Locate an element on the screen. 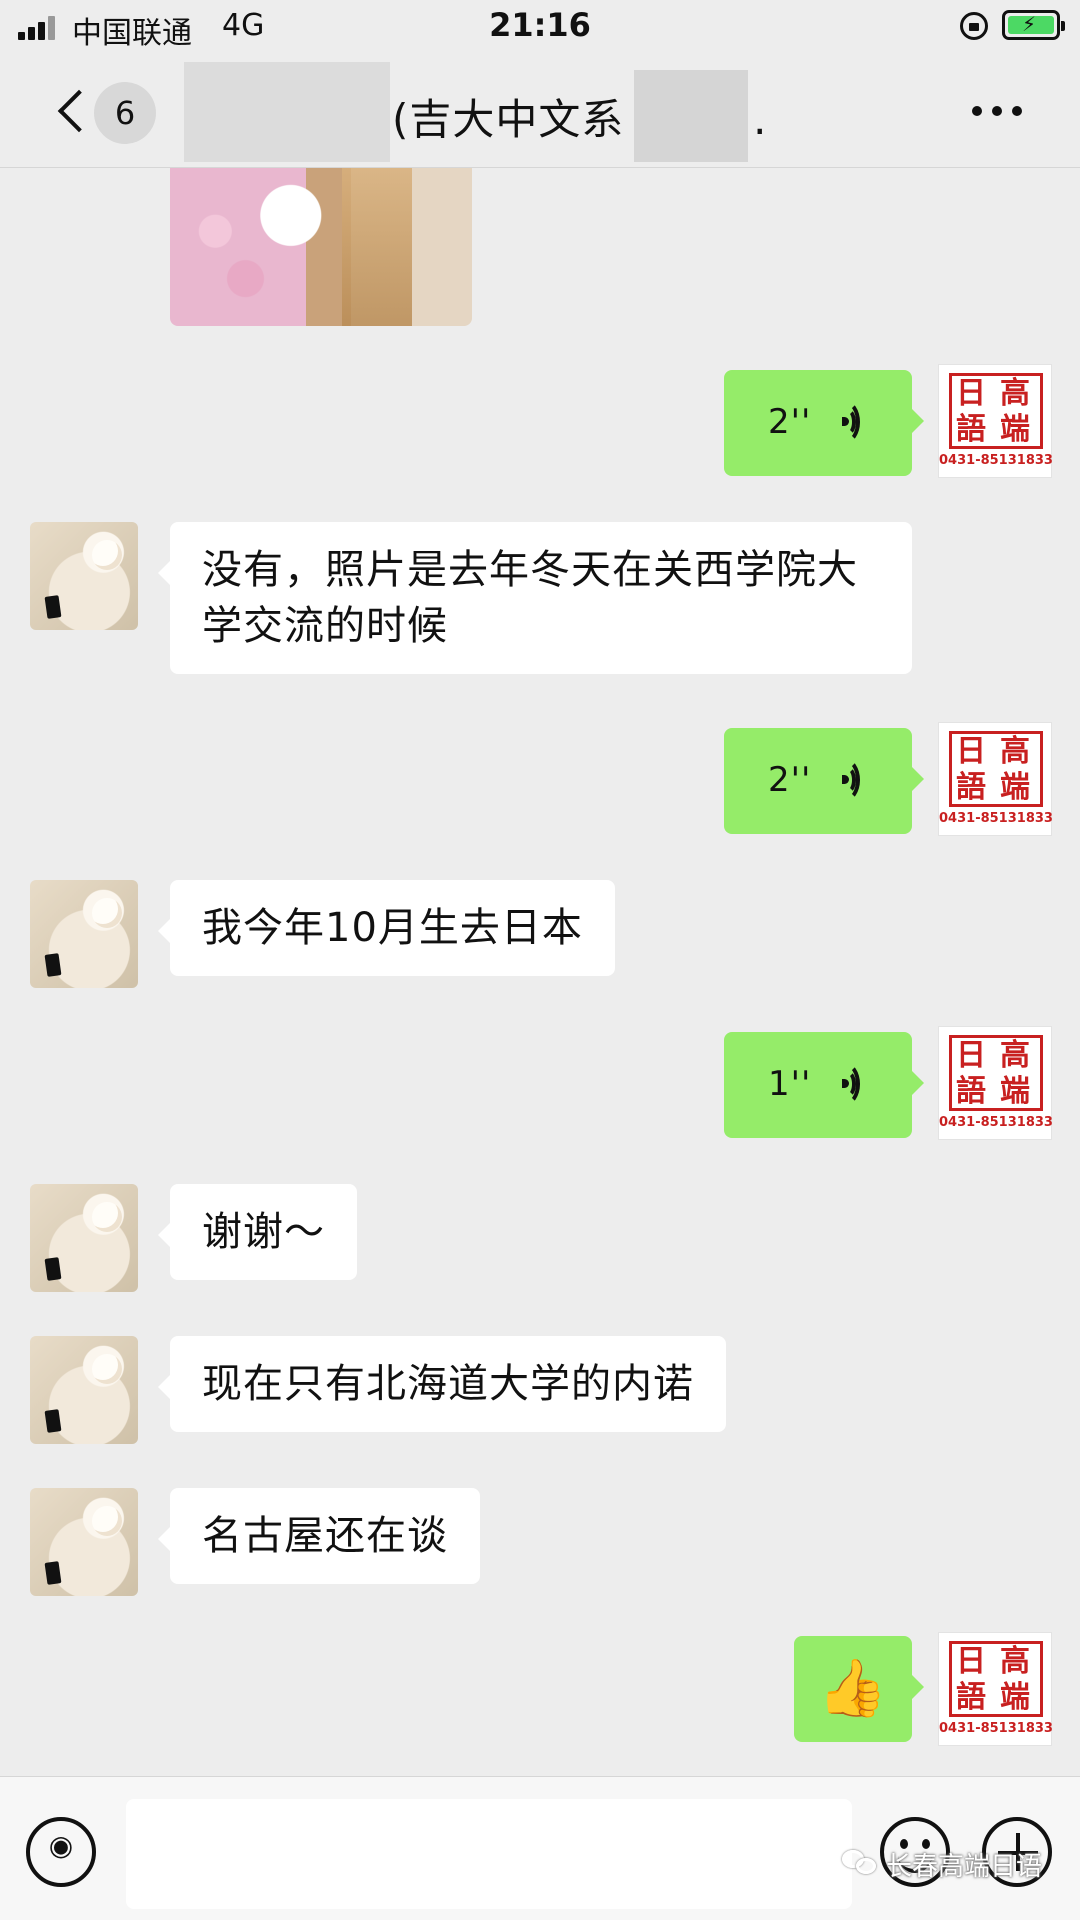 This screenshot has width=1080, height=1920. text-message: 我今年10月生去日本 is located at coordinates (386, 928).